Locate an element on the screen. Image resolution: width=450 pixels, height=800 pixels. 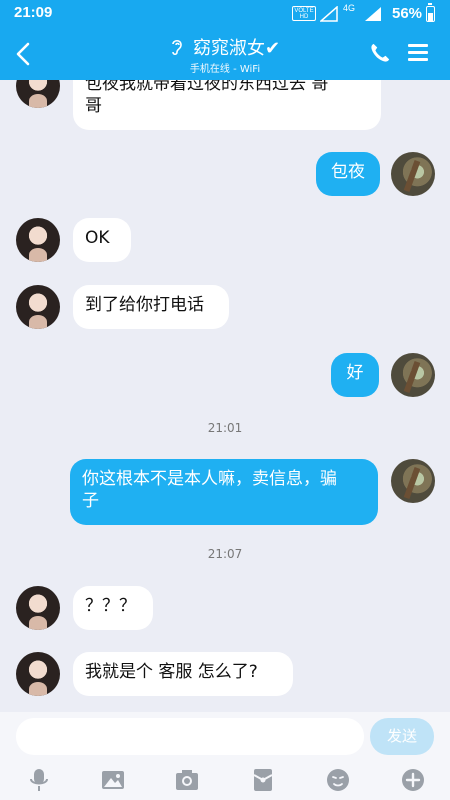
input-bar: 发送 is located at coordinates (225, 737).